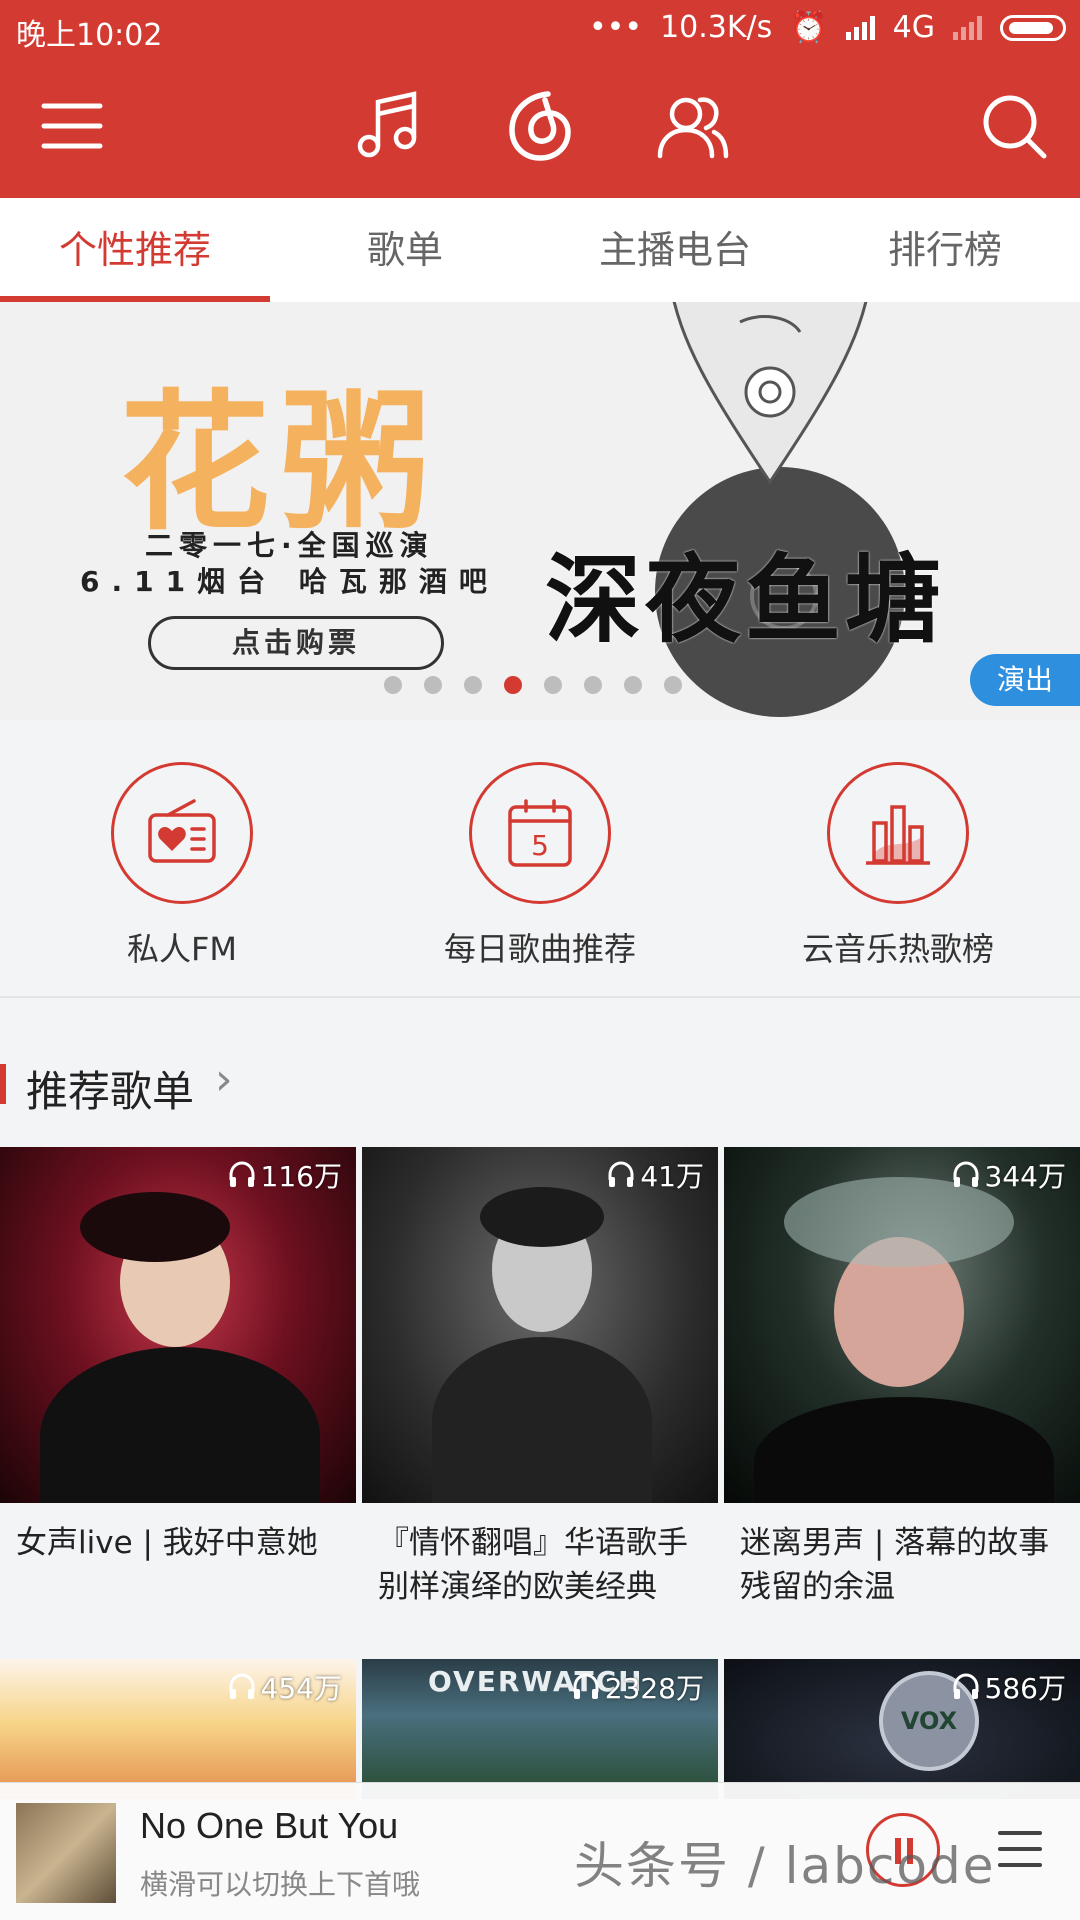  I want to click on private-fm-entry: 私人FM, so click(182, 866).